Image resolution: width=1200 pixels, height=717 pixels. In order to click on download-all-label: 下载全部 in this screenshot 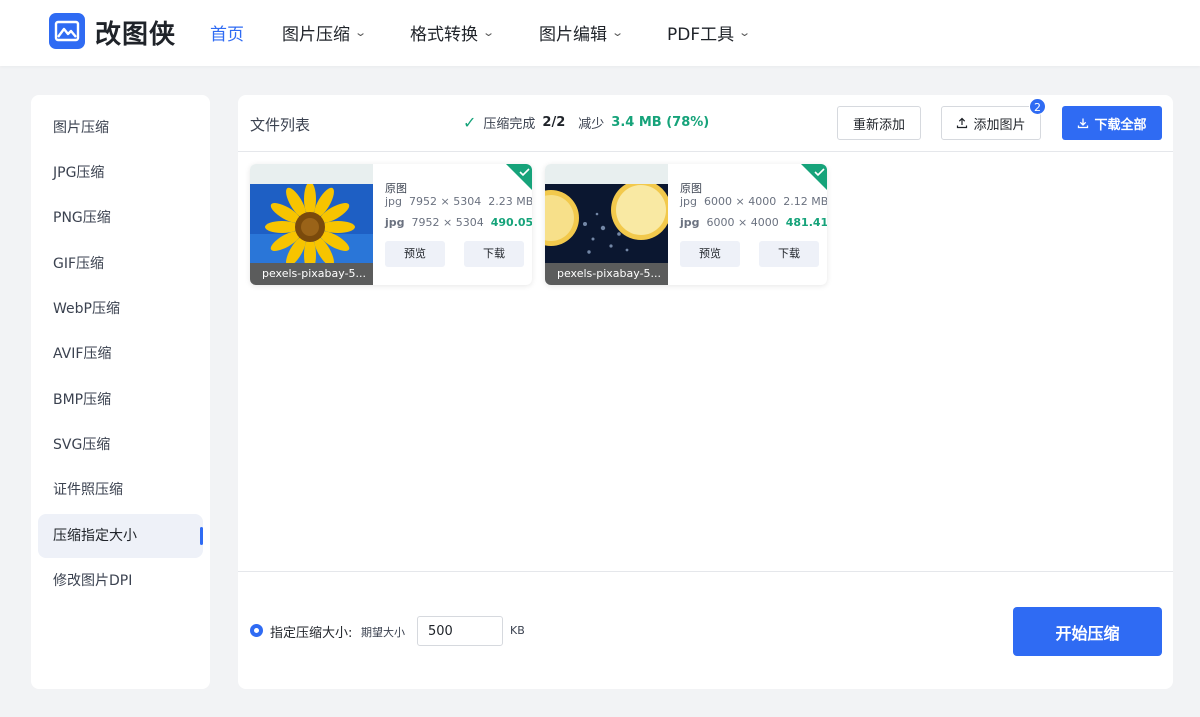, I will do `click(1120, 125)`.